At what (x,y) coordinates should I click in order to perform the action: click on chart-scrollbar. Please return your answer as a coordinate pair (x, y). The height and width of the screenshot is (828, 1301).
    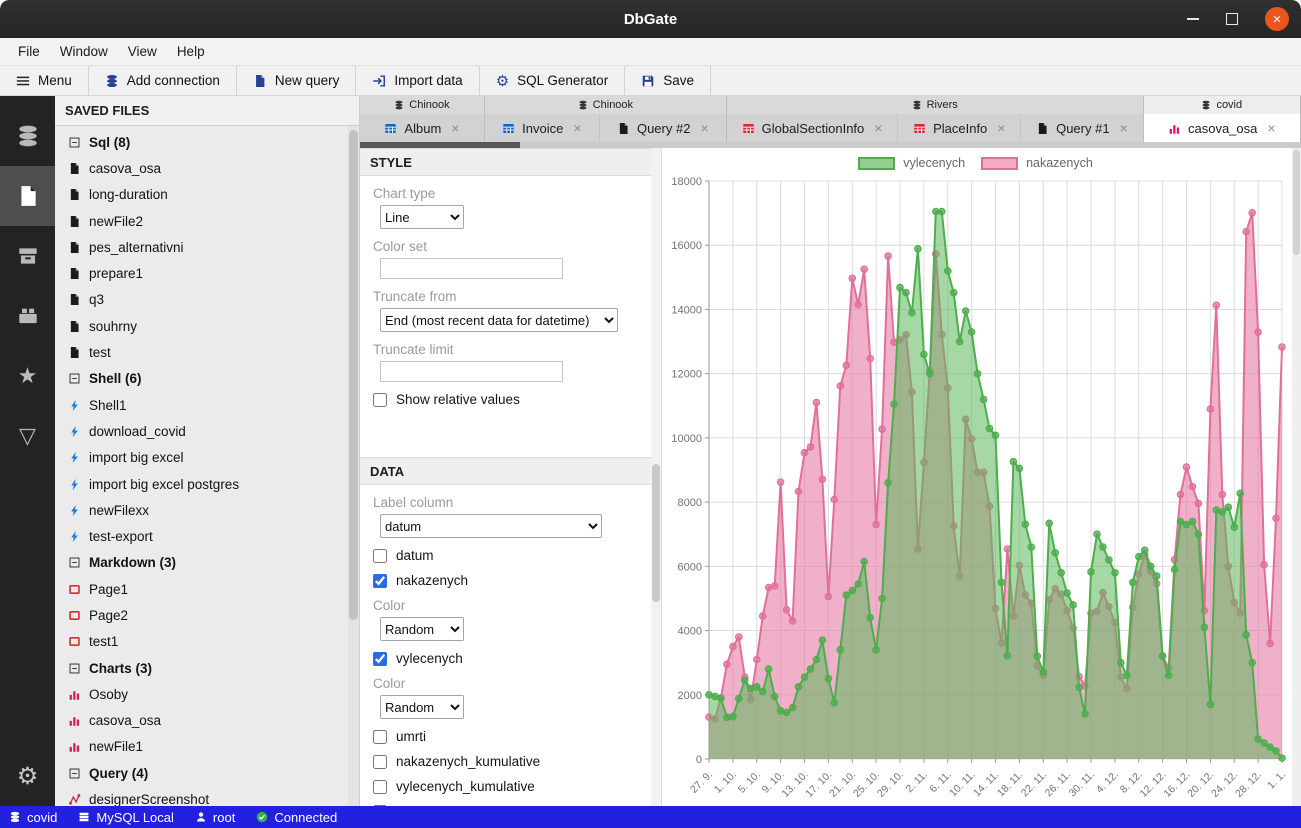
    Looking at the image, I should click on (1296, 477).